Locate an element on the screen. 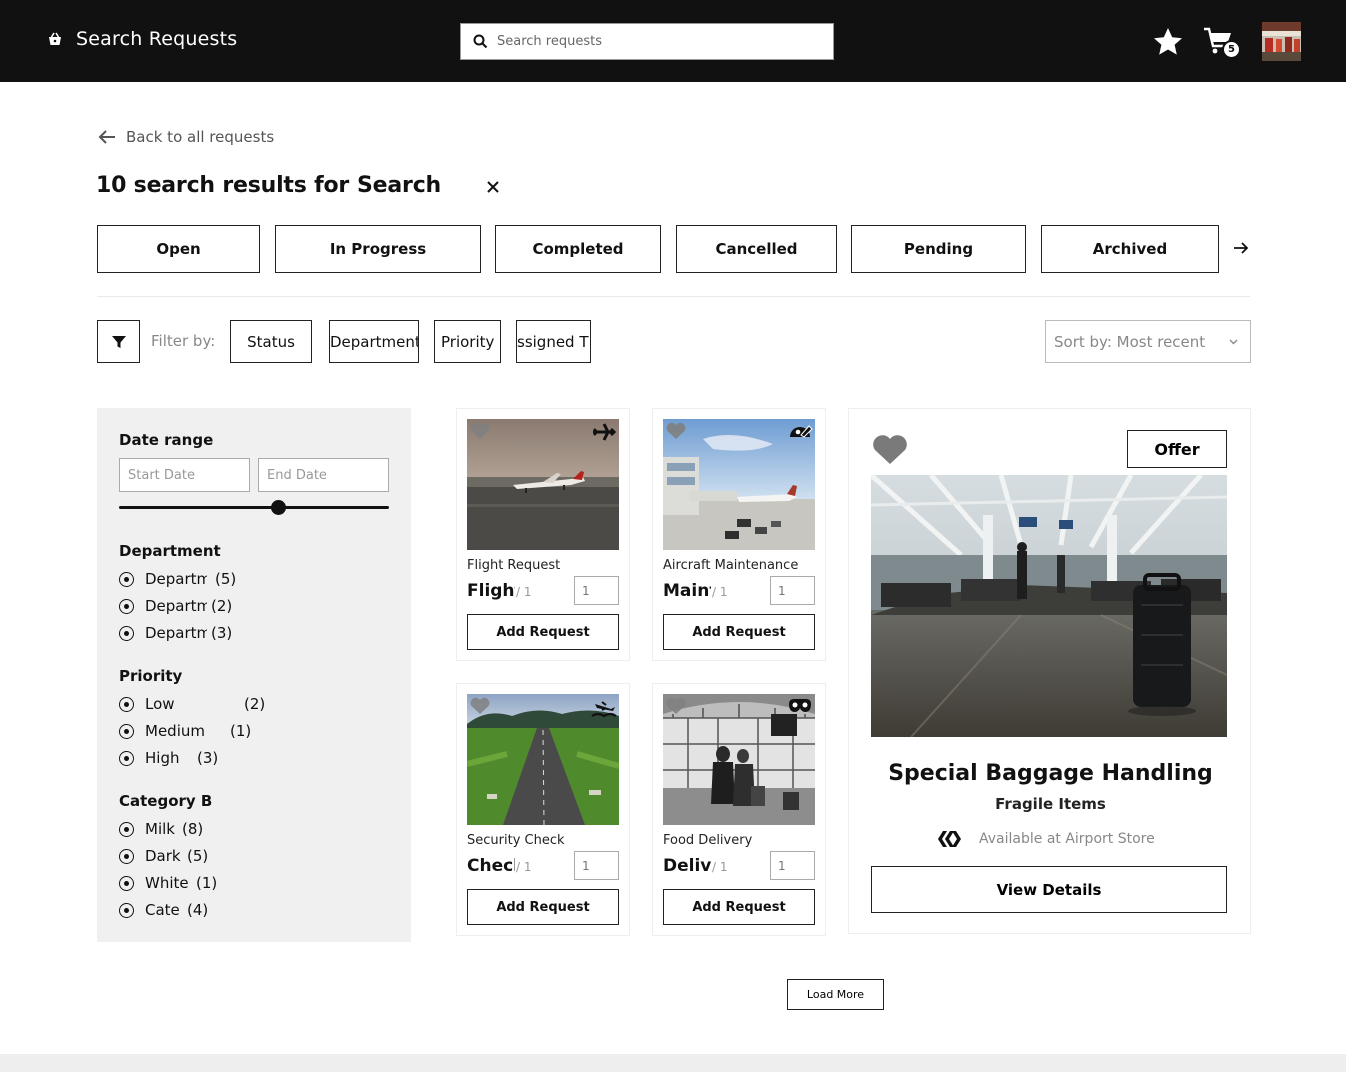  department-option: Departm (2) is located at coordinates (175, 606).